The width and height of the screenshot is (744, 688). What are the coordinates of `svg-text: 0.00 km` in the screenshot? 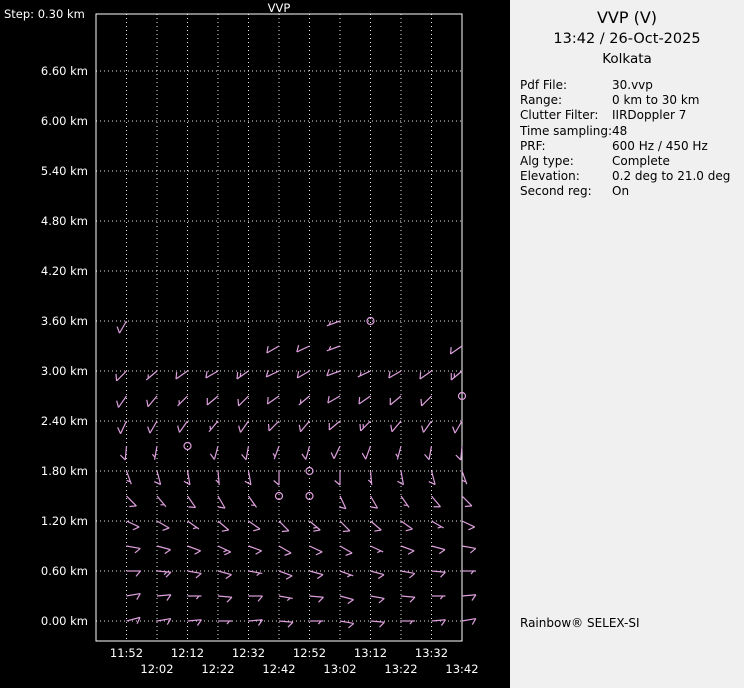 It's located at (64, 621).